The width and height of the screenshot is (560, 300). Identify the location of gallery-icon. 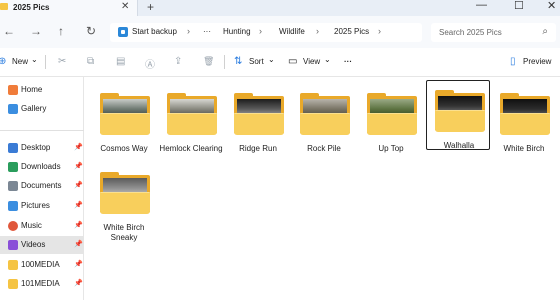
(13, 109).